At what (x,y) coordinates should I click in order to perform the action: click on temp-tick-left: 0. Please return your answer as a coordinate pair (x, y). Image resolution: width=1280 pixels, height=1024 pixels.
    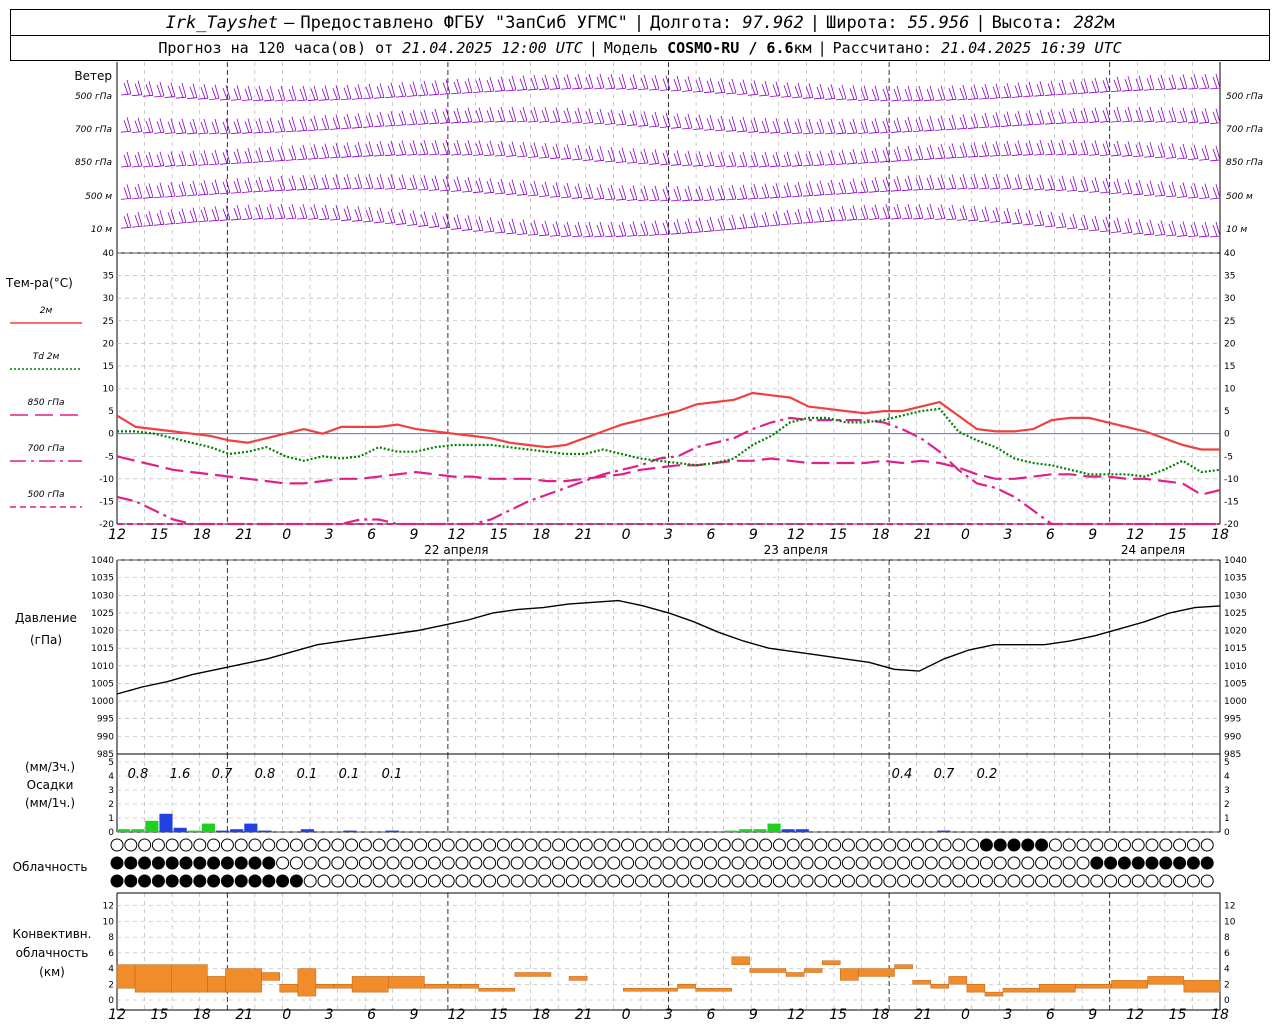
    Looking at the image, I should click on (111, 435).